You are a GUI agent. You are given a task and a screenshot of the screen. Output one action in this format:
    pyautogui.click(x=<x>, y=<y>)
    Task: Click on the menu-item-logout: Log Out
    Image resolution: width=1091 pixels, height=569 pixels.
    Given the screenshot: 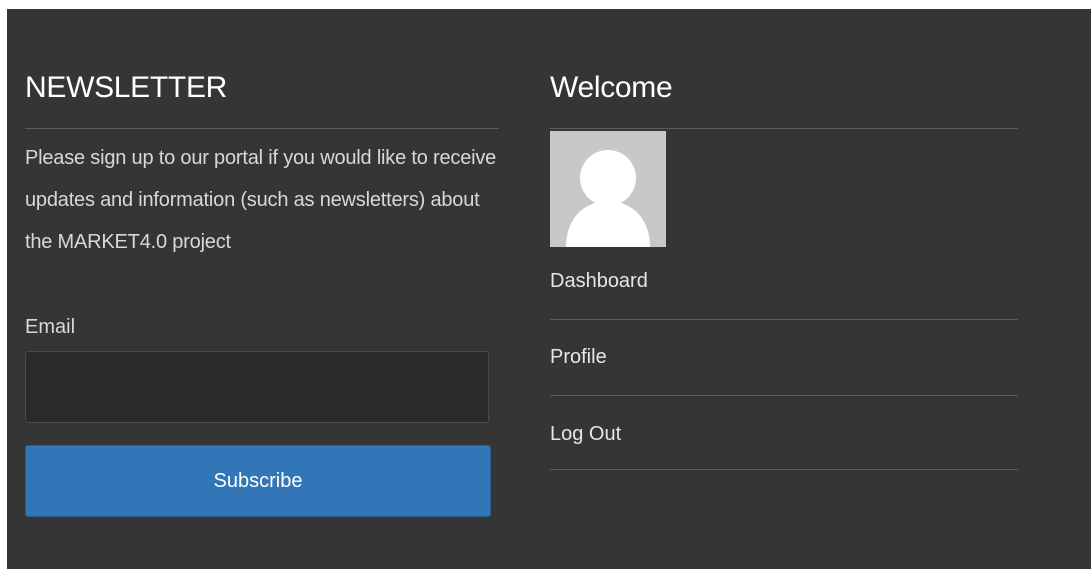 What is the action you would take?
    pyautogui.click(x=784, y=434)
    